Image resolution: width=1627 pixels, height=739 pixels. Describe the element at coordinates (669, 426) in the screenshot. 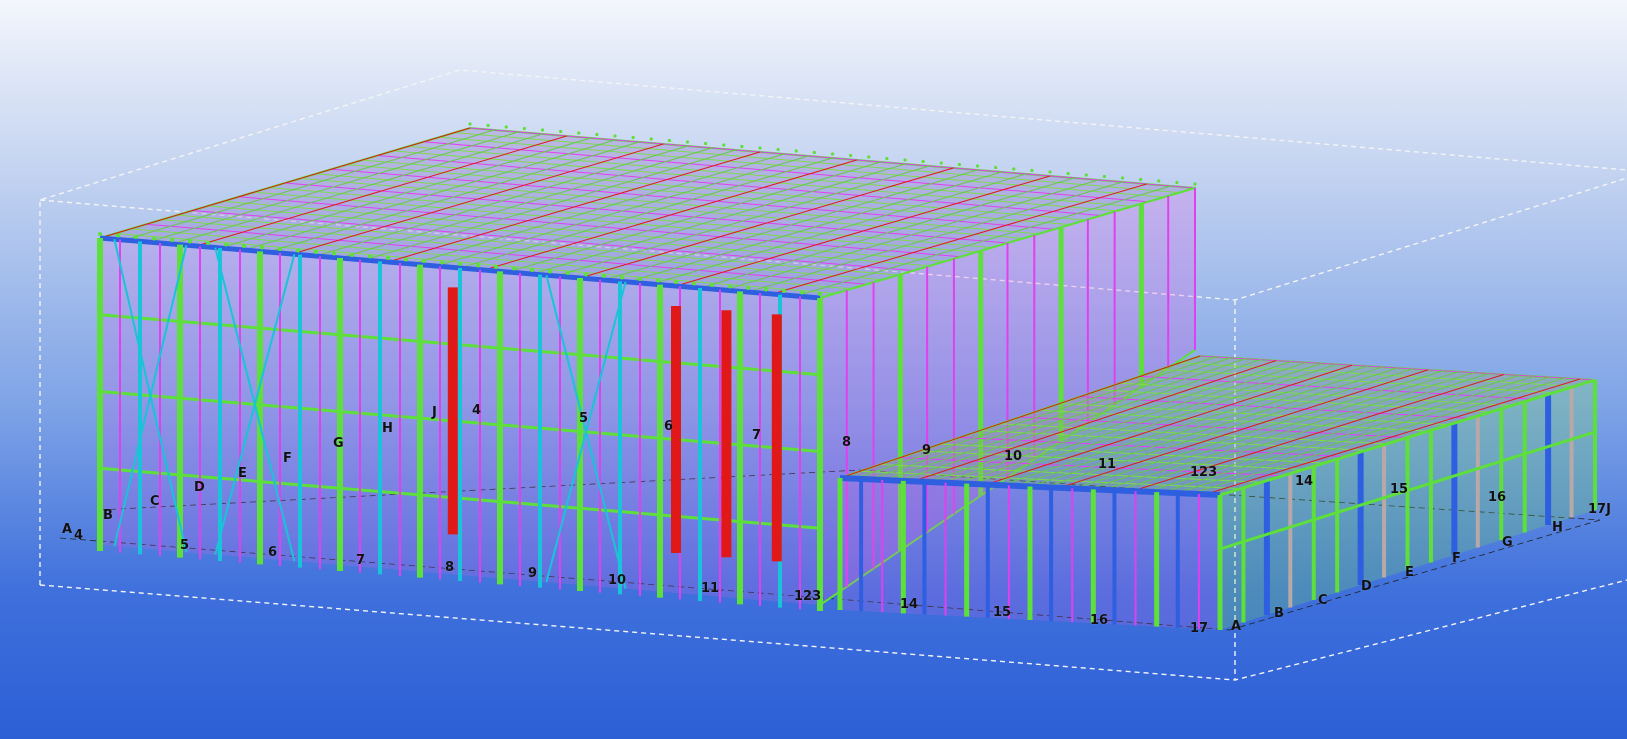

I see `grid-label: 6` at that location.